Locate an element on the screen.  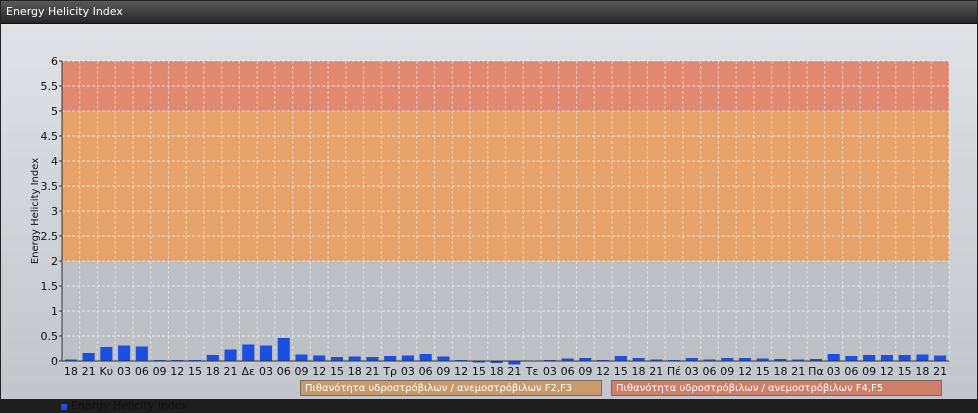
y-tick-label: 0 is located at coordinates (54, 361).